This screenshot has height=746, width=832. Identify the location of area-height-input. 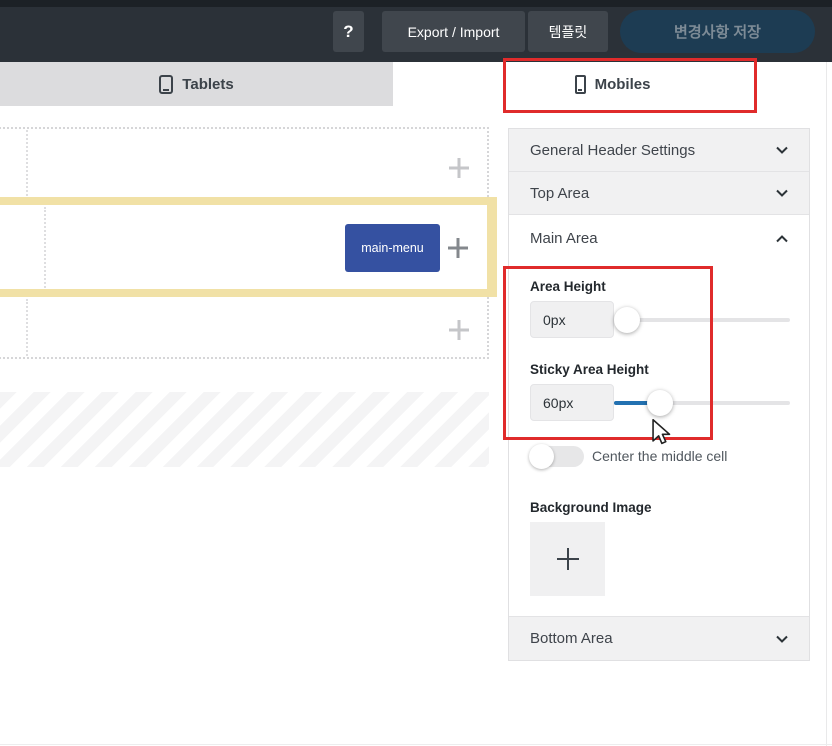
(572, 319).